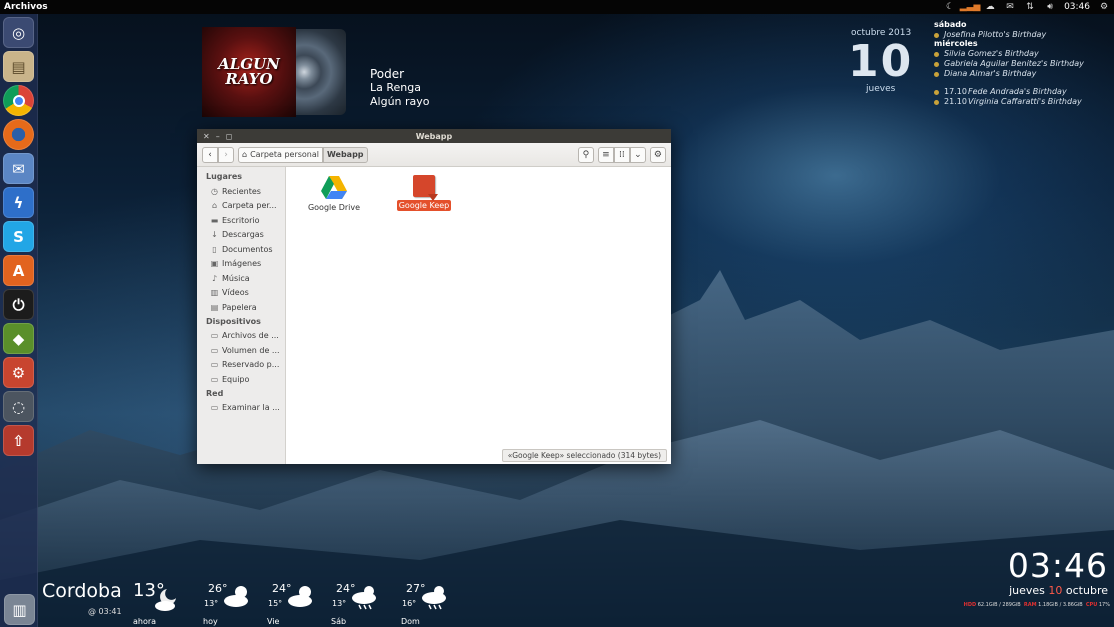 The height and width of the screenshot is (627, 1114). Describe the element at coordinates (18, 440) in the screenshot. I see `launcher-uploader-icon: ⇧` at that location.